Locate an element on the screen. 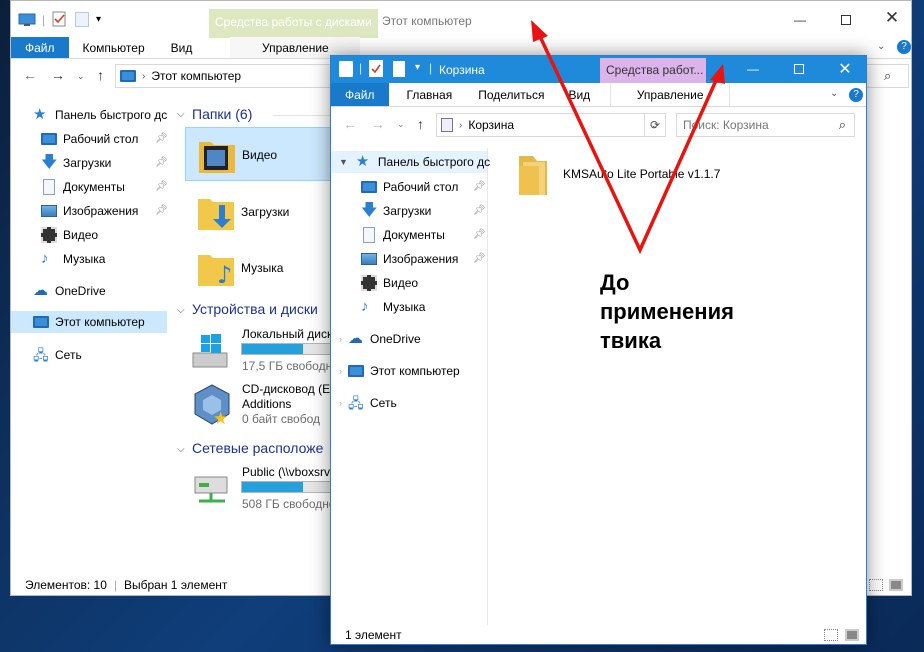 The image size is (924, 652). annotation-arrowhead-right is located at coordinates (717, 74).